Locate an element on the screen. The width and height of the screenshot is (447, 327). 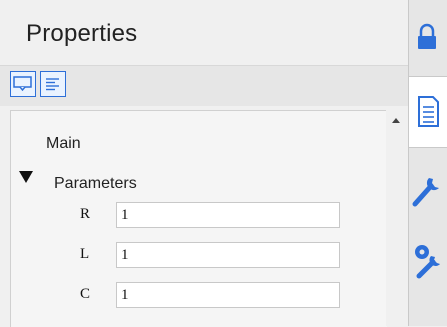
side-tab-strip is located at coordinates (428, 163).